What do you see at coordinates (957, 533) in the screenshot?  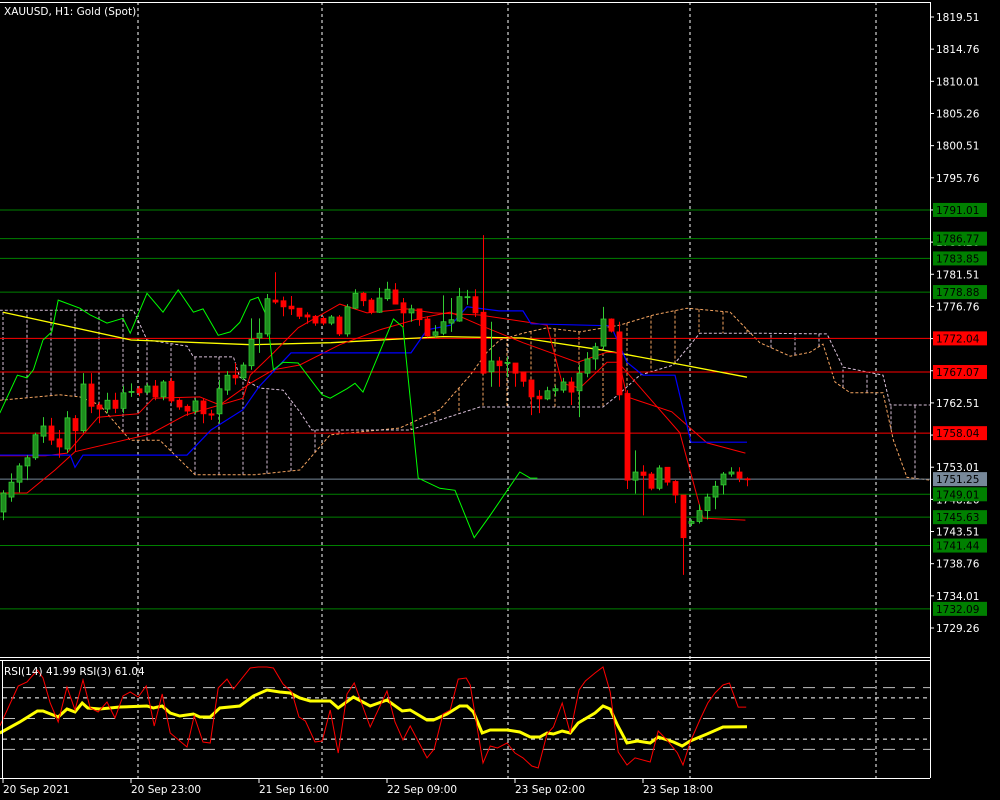 I see `price-axis-label: 1743.51` at bounding box center [957, 533].